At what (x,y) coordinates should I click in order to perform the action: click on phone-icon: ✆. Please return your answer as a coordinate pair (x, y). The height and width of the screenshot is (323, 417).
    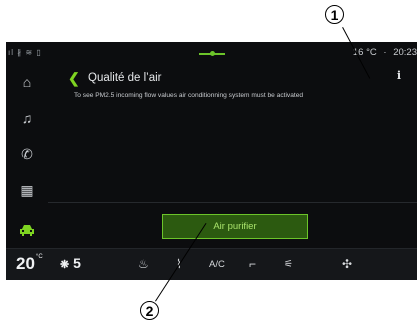
    Looking at the image, I should click on (27, 154).